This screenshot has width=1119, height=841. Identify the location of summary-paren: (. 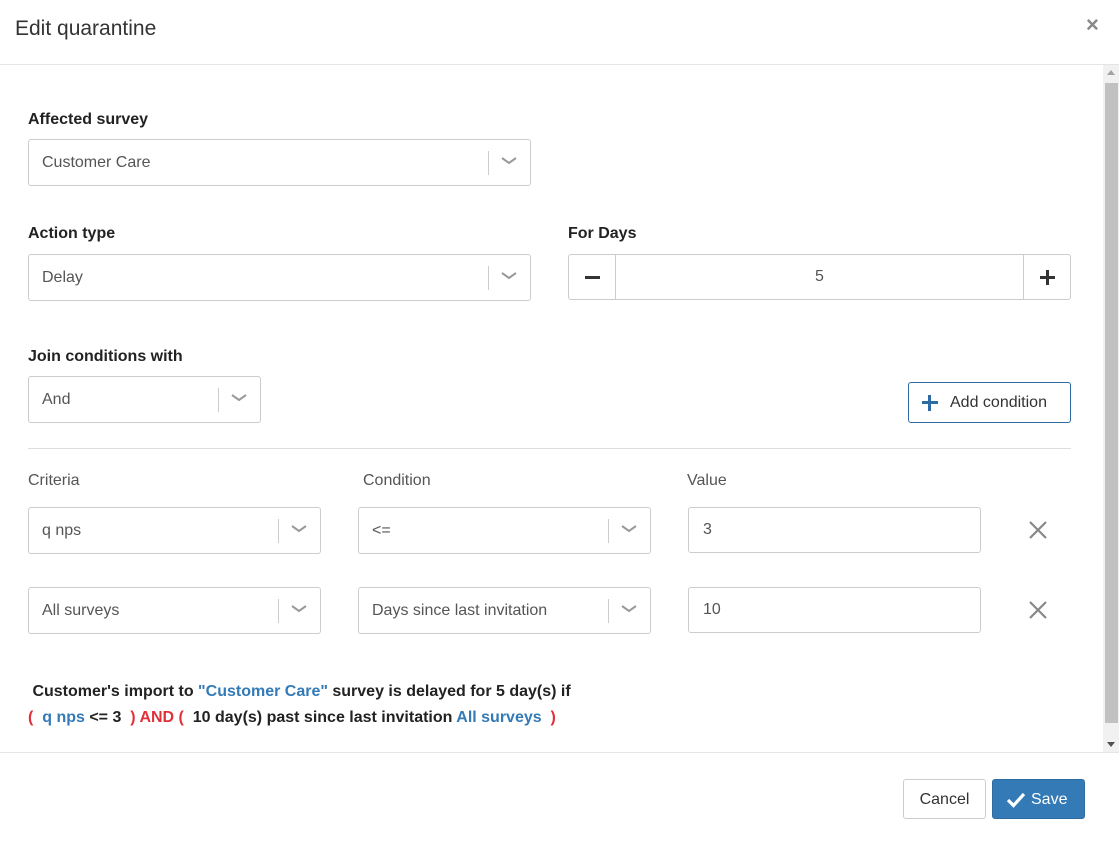
(35, 717).